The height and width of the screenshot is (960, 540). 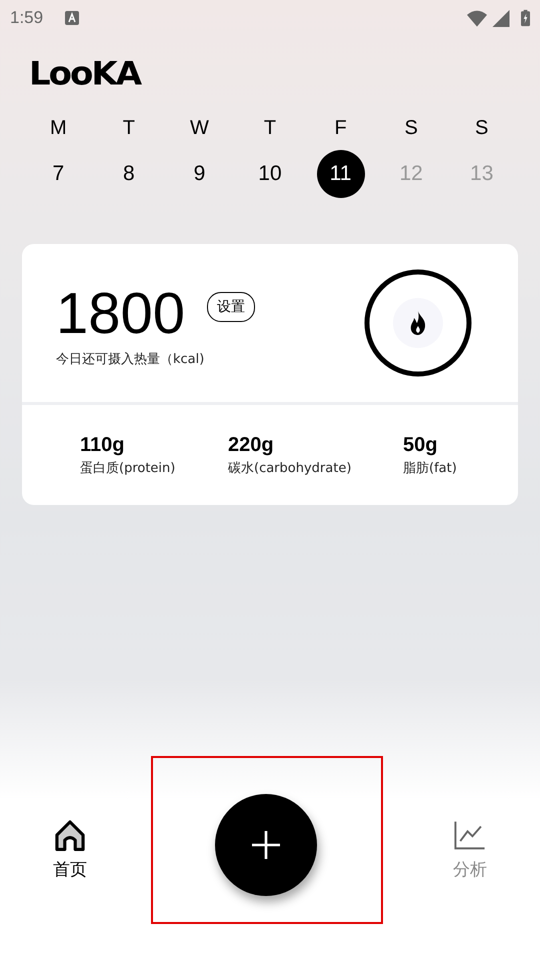 What do you see at coordinates (58, 128) in the screenshot?
I see `weekday-label: M` at bounding box center [58, 128].